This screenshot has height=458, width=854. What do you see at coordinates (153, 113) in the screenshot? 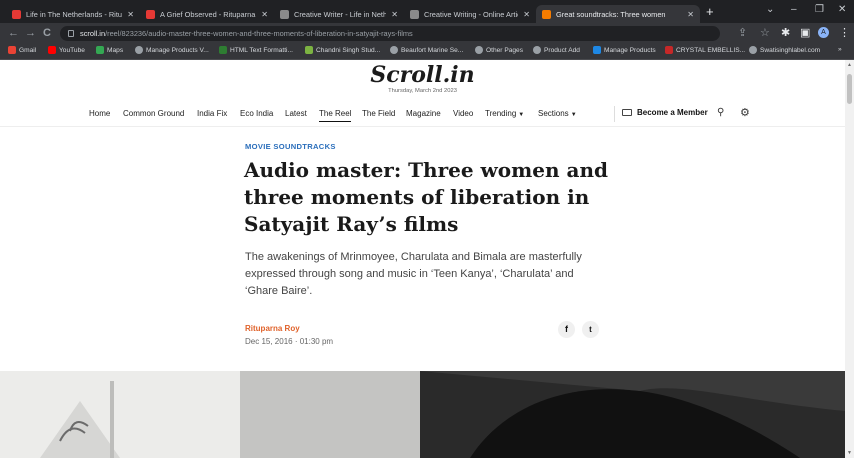
I see `nav-common-ground: Common Ground` at bounding box center [153, 113].